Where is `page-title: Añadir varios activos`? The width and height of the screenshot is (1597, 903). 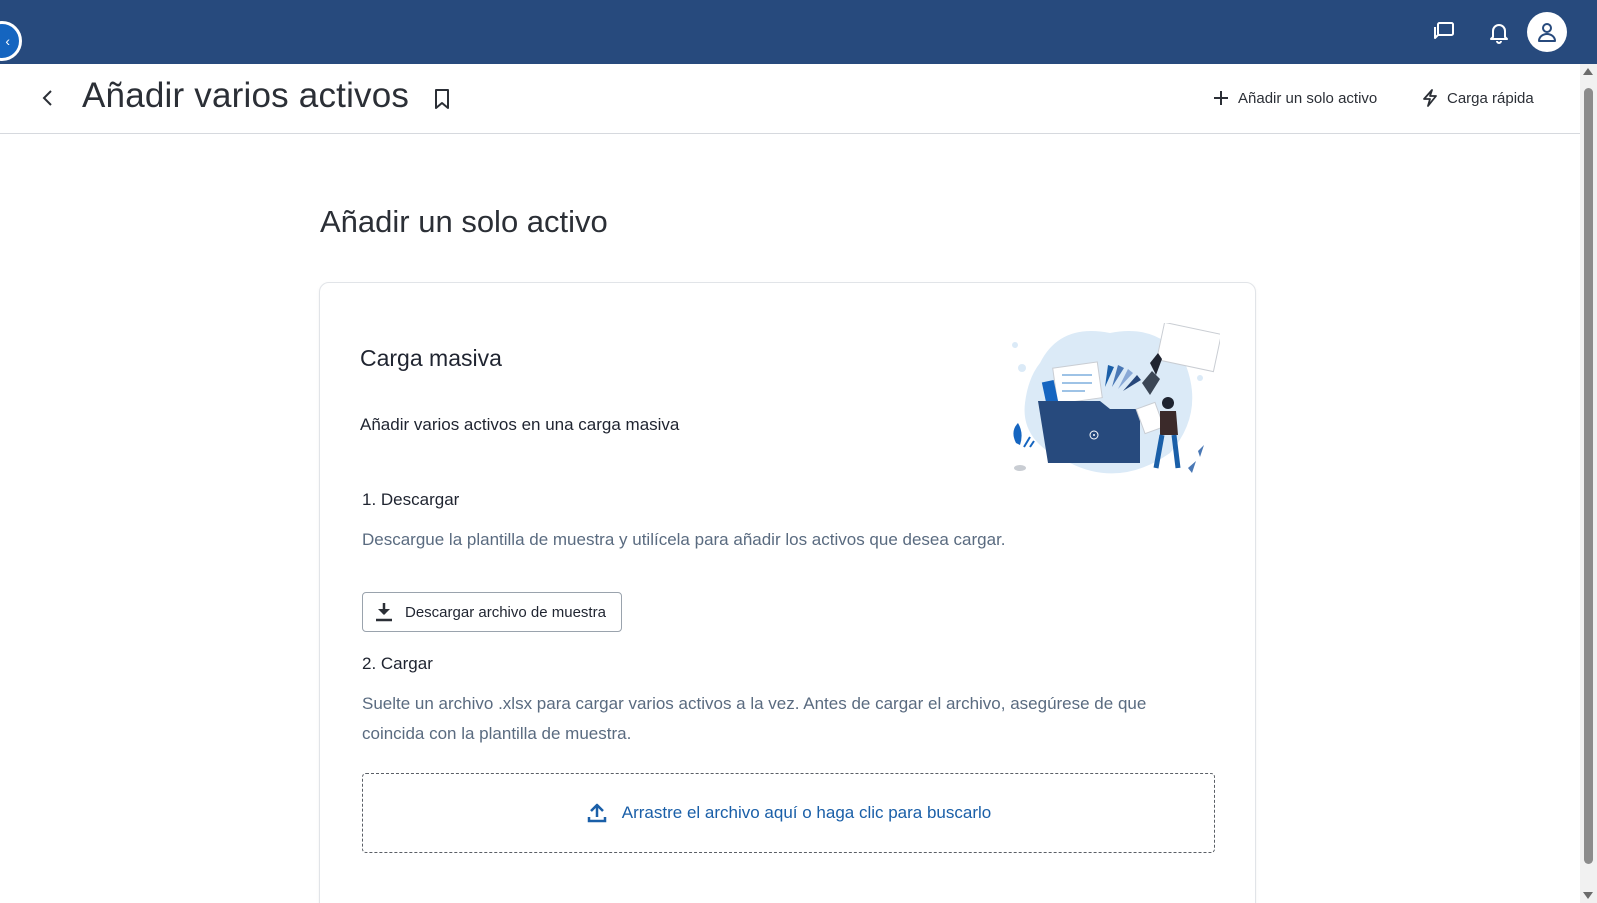 page-title: Añadir varios activos is located at coordinates (246, 95).